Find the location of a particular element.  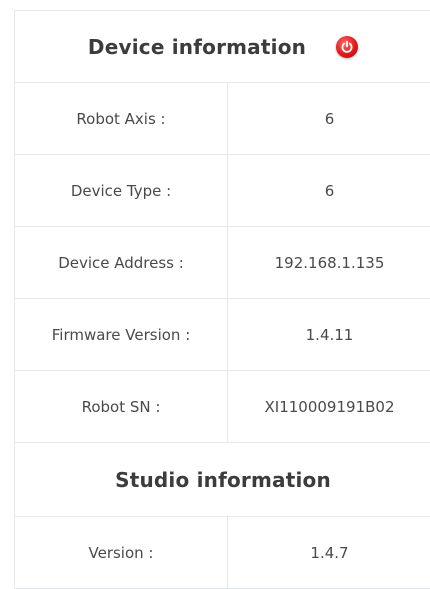

device-information-header: Device information is located at coordinates (222, 47).